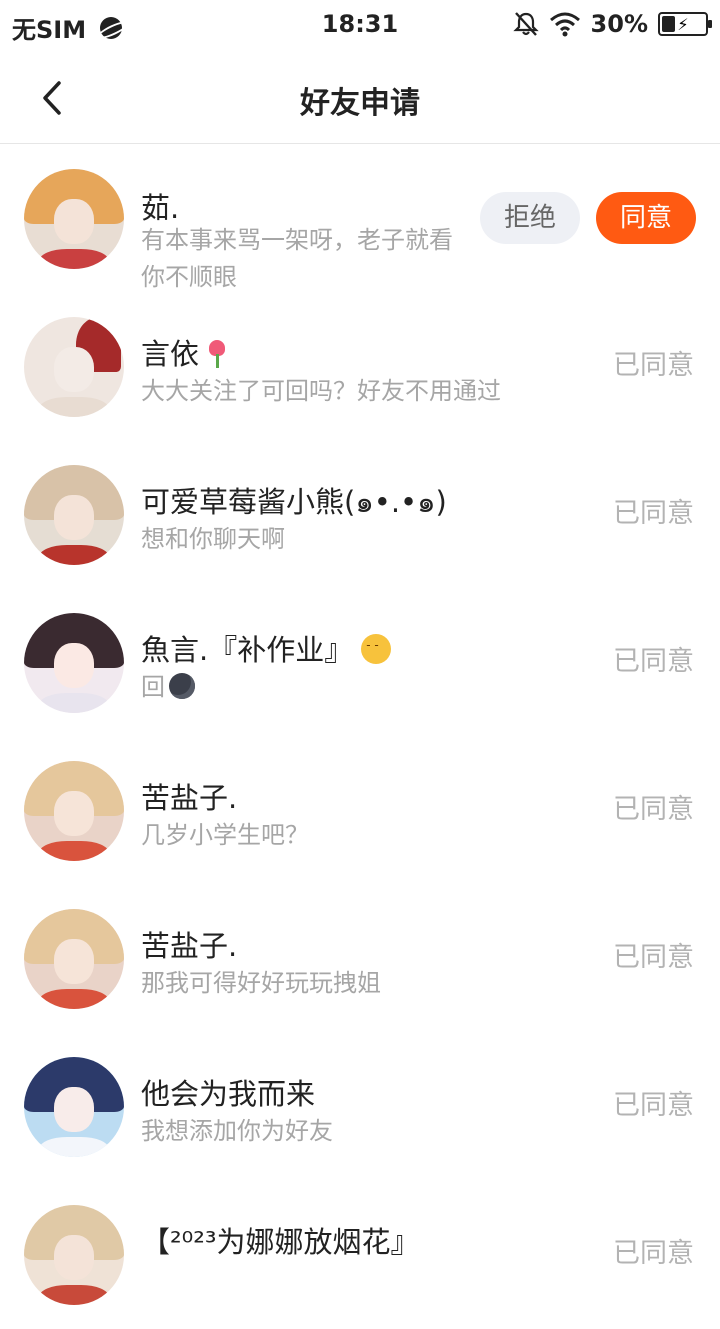  I want to click on status-bar: 无SIM 18:31 30% ⚡, so click(360, 26).